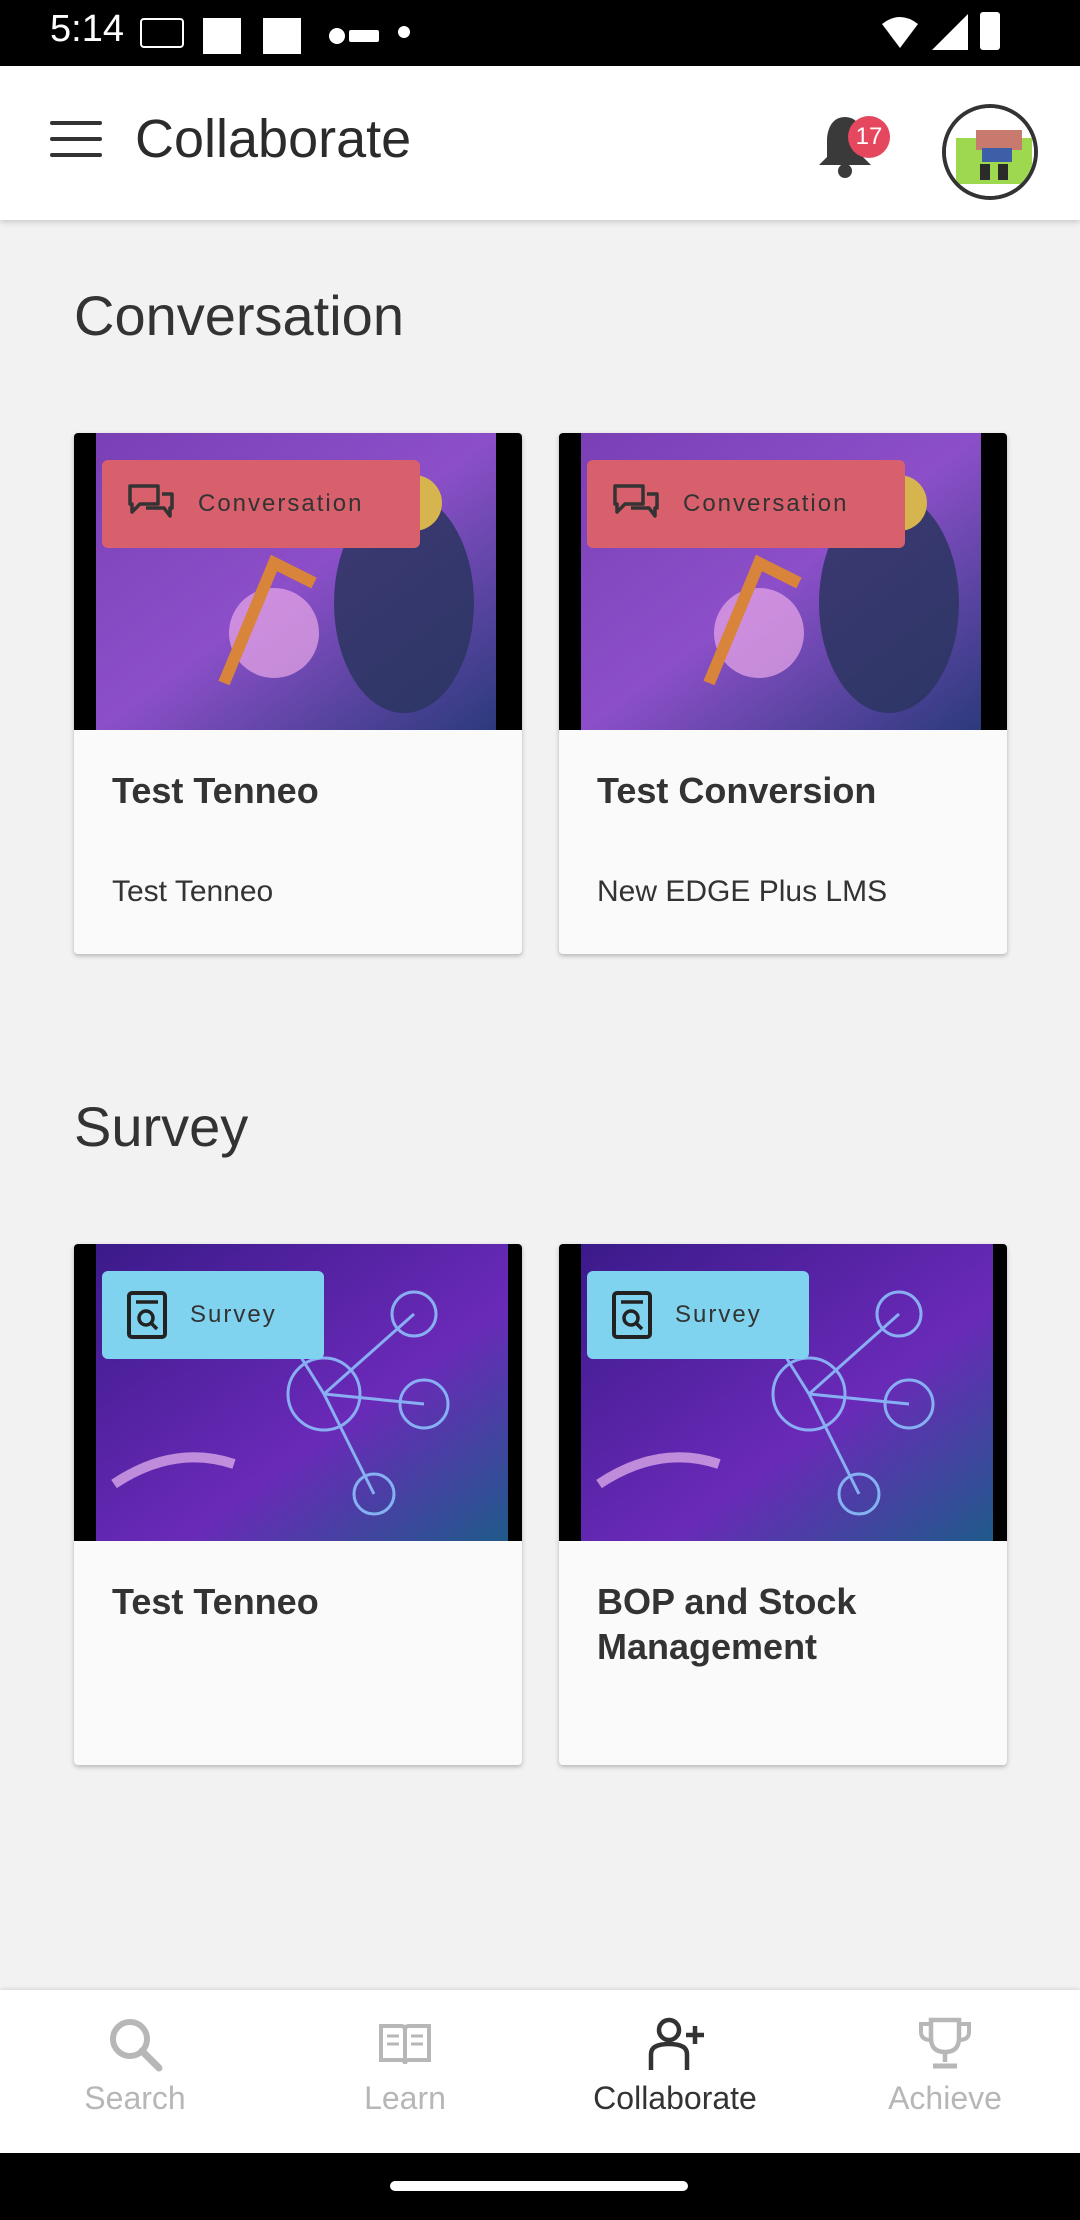 The width and height of the screenshot is (1080, 2220). I want to click on page-title: Collaborate, so click(273, 139).